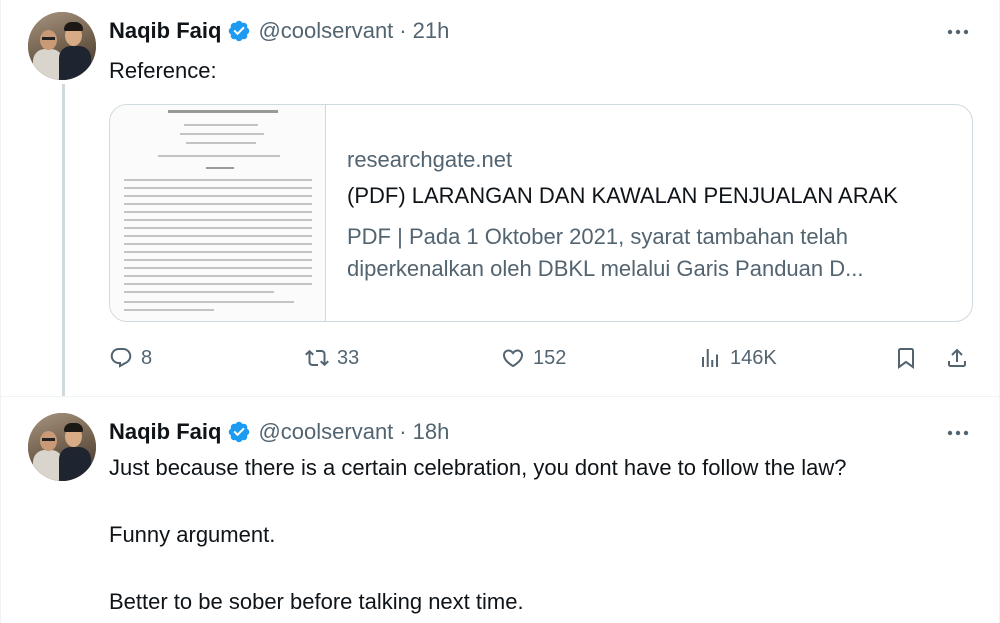 The image size is (1000, 623). I want to click on tweet-header: Naqib Faiq @coolservant · 21h, so click(279, 31).